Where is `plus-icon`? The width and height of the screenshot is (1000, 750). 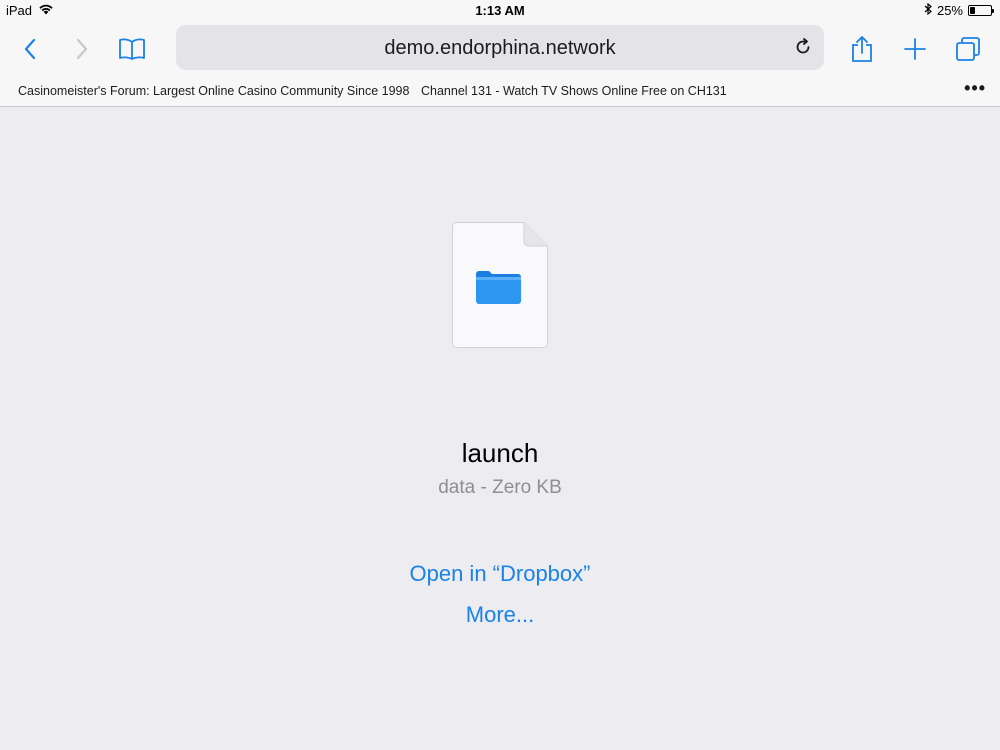
plus-icon is located at coordinates (915, 49).